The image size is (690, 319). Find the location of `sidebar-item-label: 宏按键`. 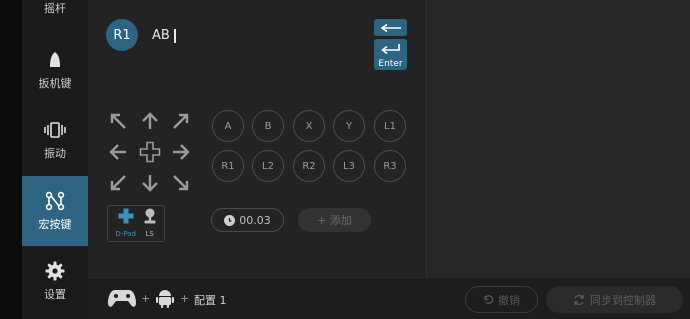

sidebar-item-label: 宏按键 is located at coordinates (55, 224).